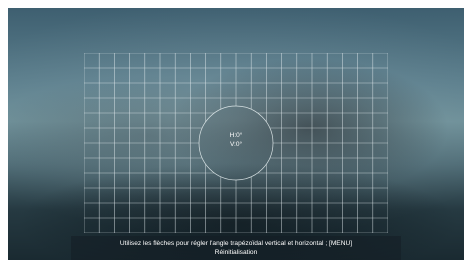  I want to click on instruction-line-2: Réinitialisation, so click(236, 252).